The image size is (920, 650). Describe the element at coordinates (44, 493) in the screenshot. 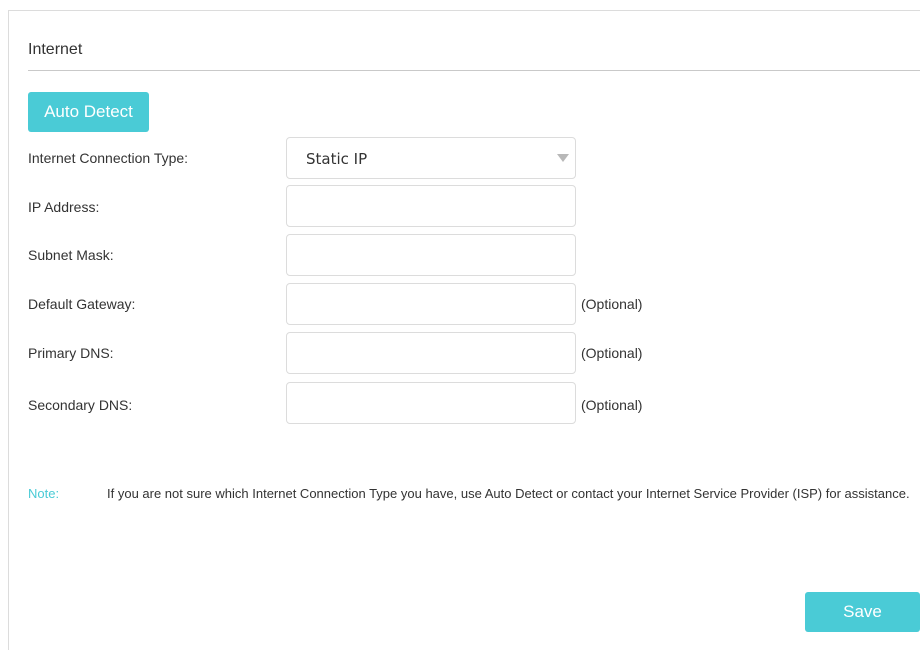

I see `note-label: Note:` at that location.